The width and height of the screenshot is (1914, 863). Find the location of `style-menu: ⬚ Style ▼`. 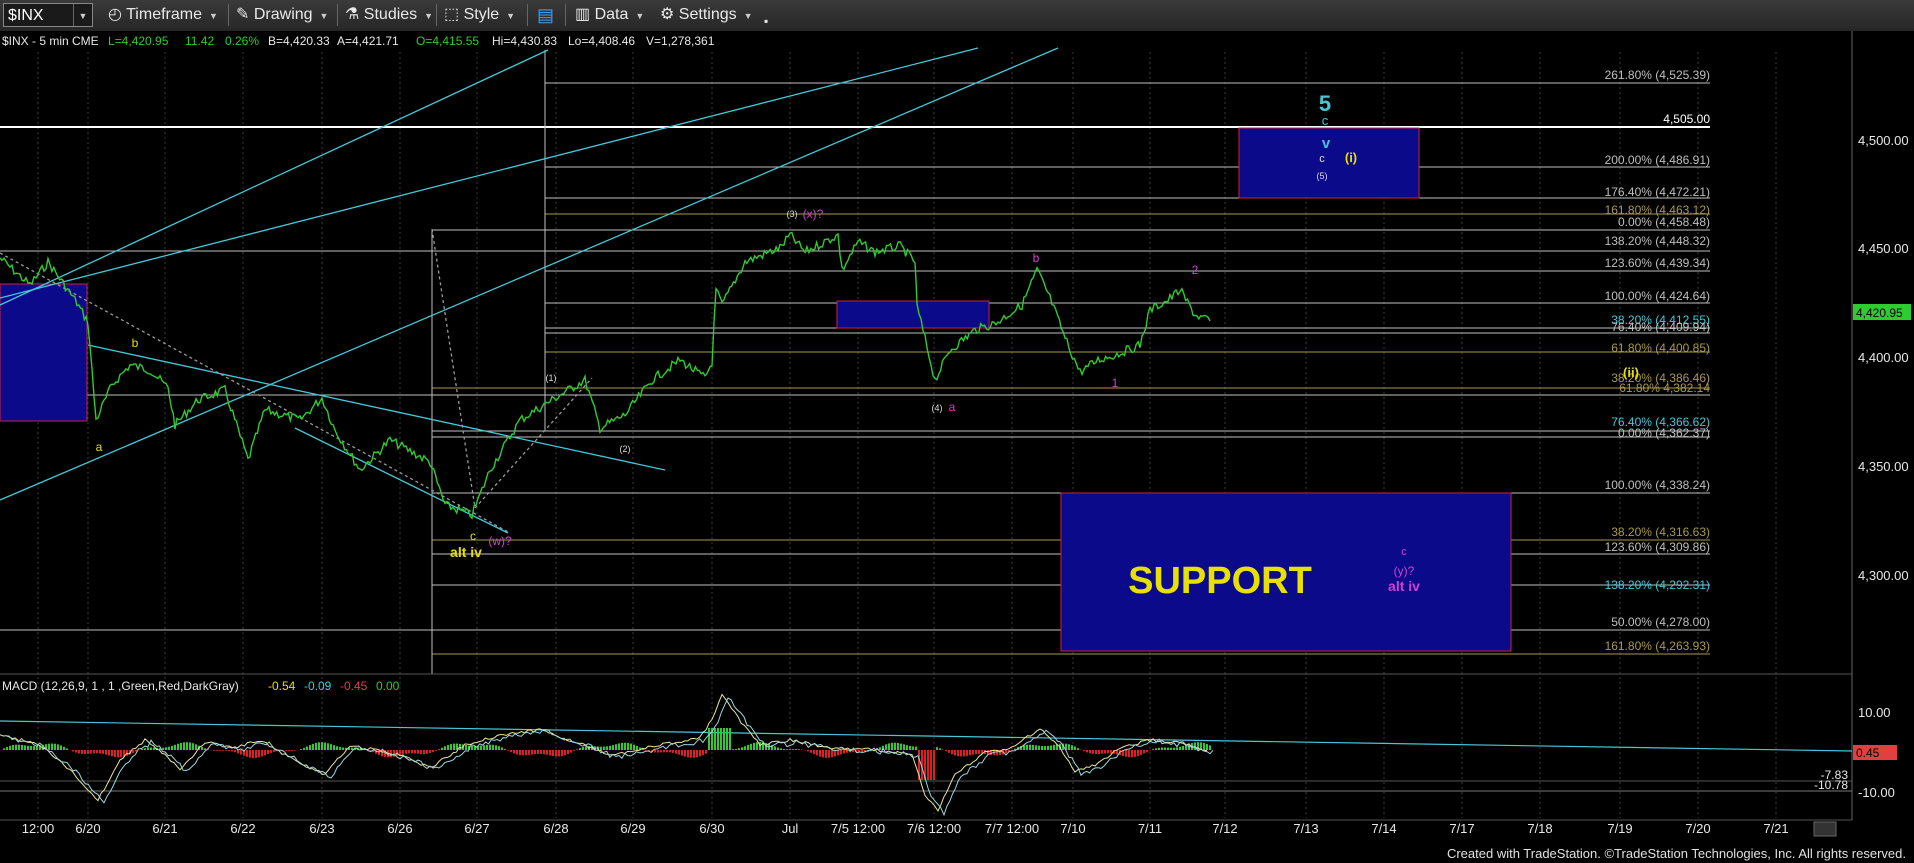

style-menu: ⬚ Style ▼ is located at coordinates (479, 15).